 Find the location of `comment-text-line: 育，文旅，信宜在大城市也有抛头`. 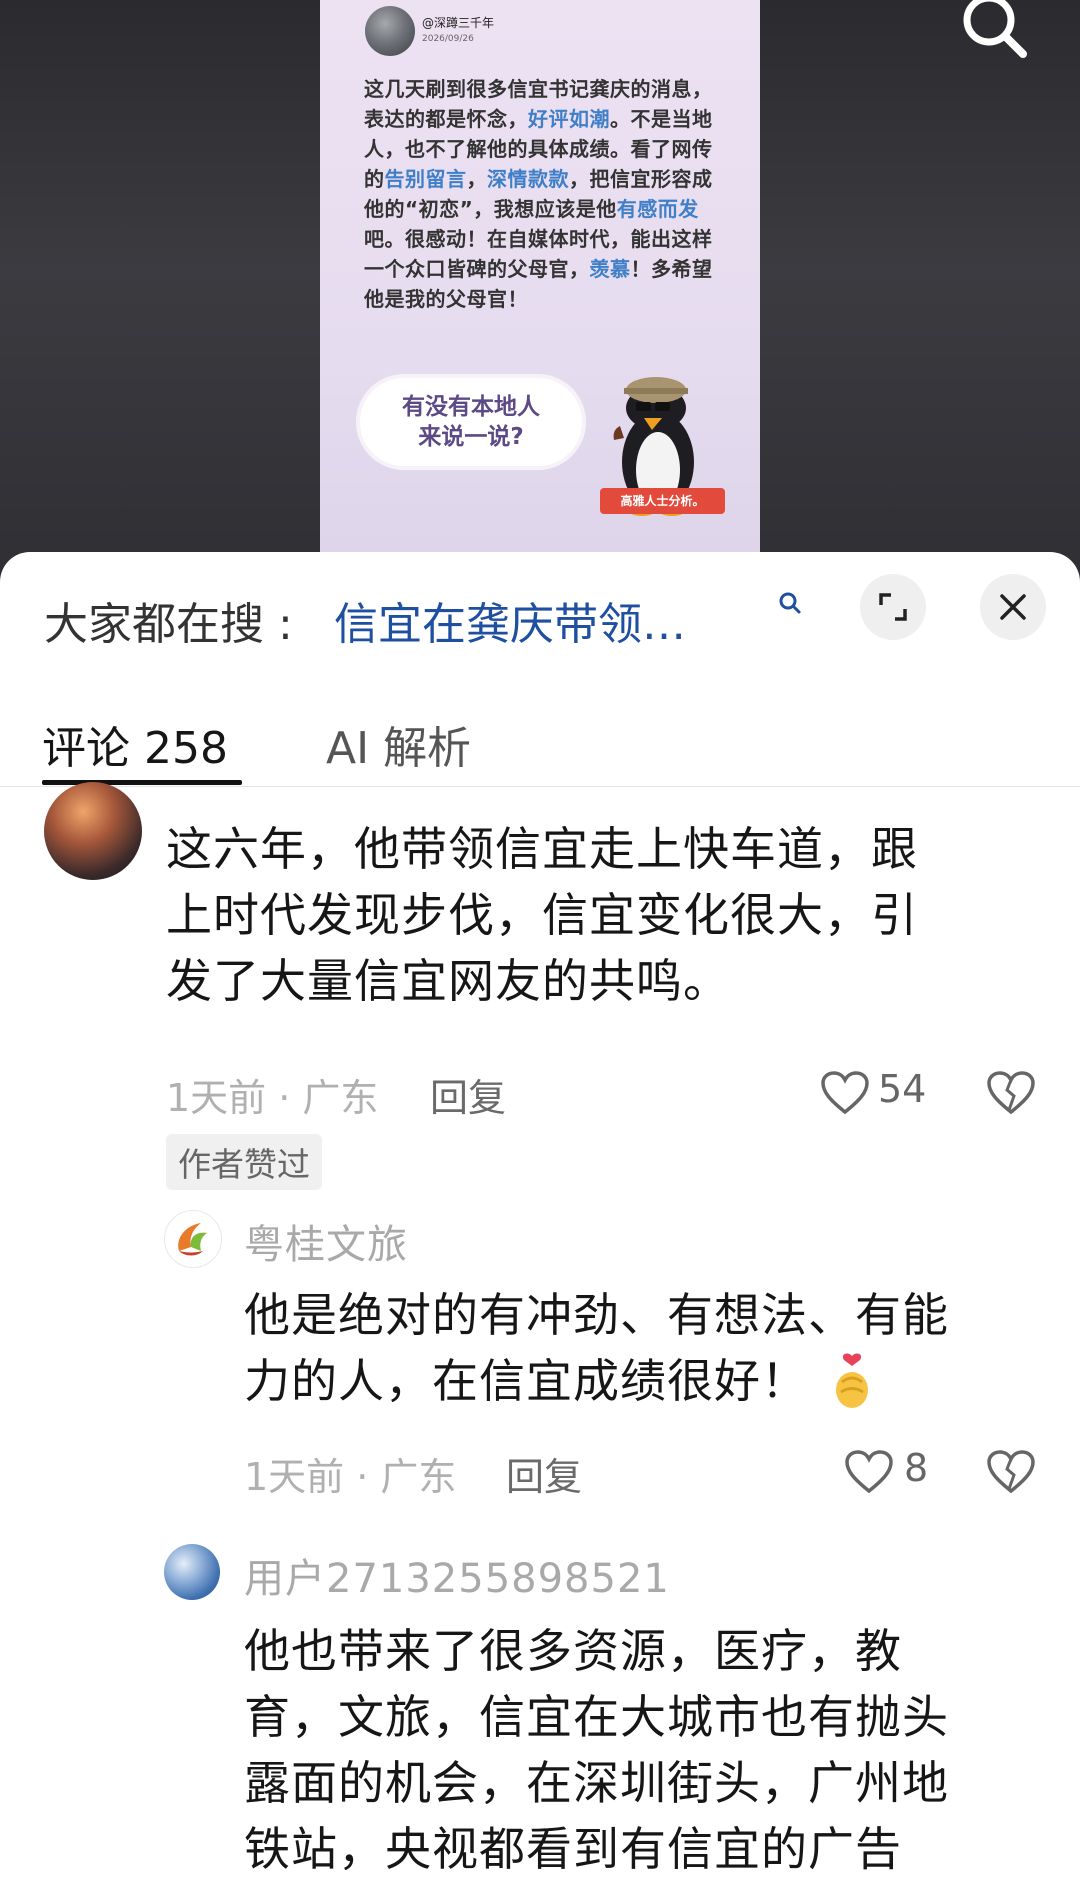

comment-text-line: 育，文旅，信宜在大城市也有抛头 is located at coordinates (596, 1717).